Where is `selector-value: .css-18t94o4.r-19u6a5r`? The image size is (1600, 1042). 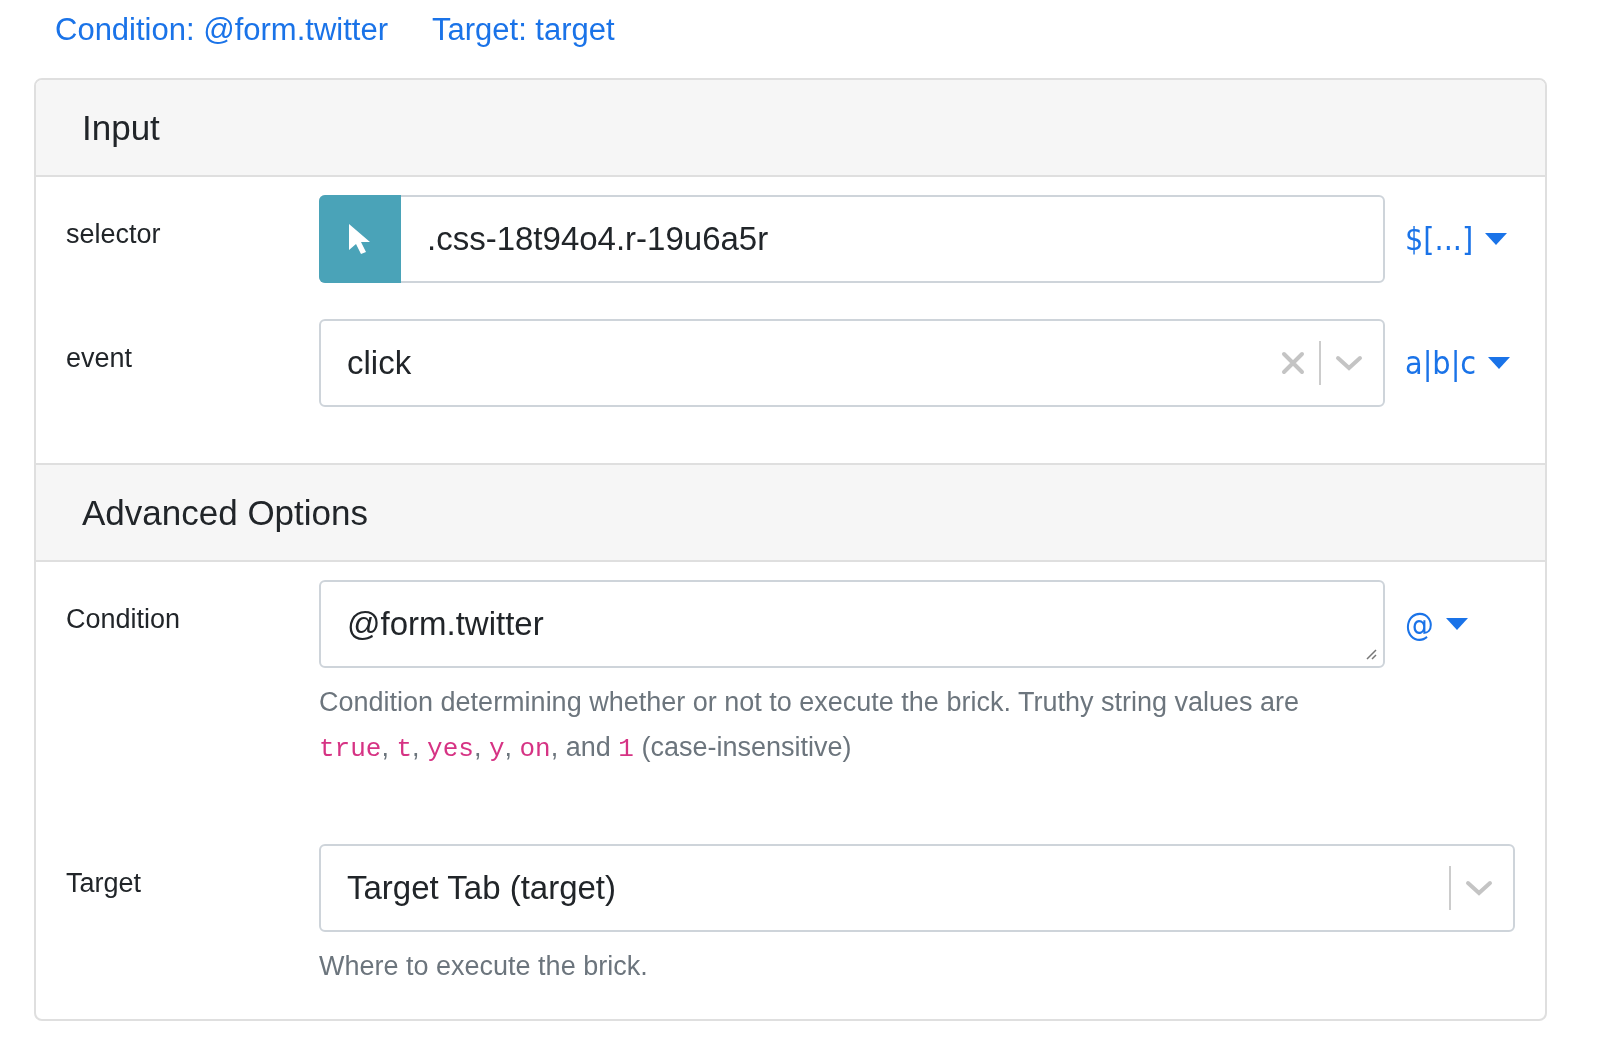 selector-value: .css-18t94o4.r-19u6a5r is located at coordinates (598, 239).